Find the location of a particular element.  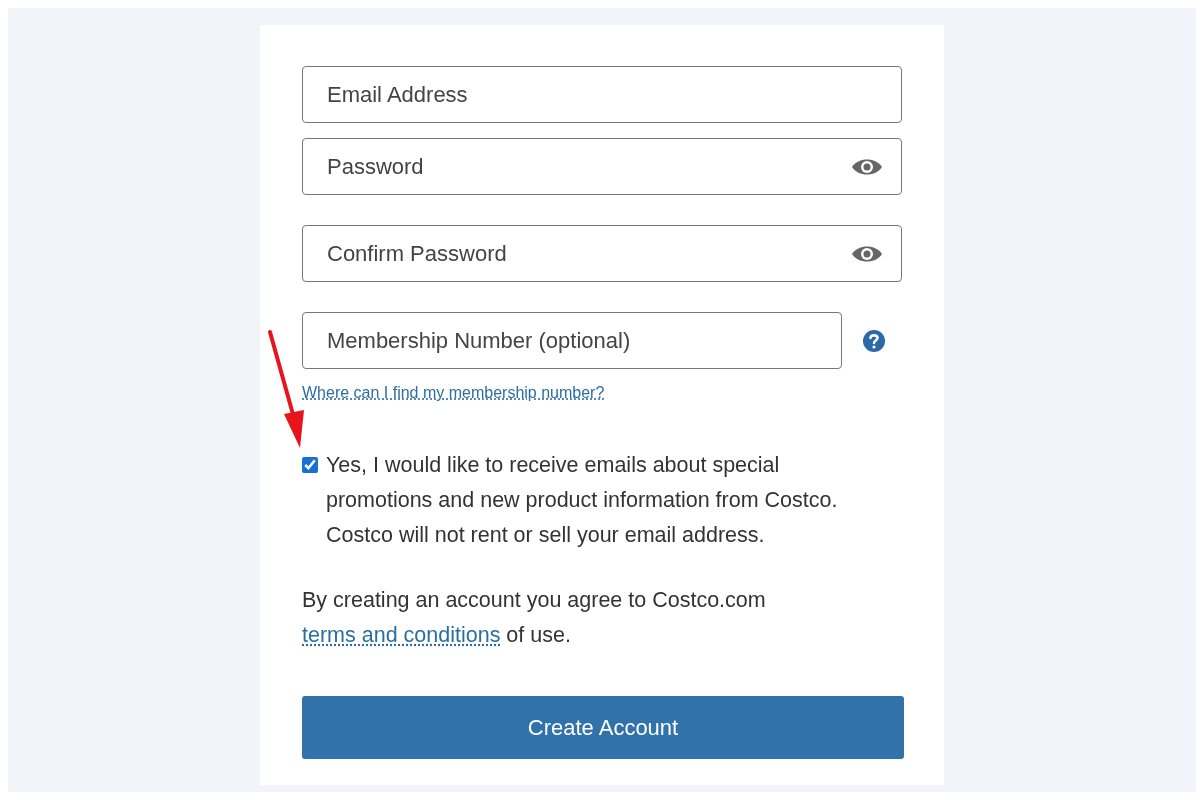

help-icon is located at coordinates (874, 340).